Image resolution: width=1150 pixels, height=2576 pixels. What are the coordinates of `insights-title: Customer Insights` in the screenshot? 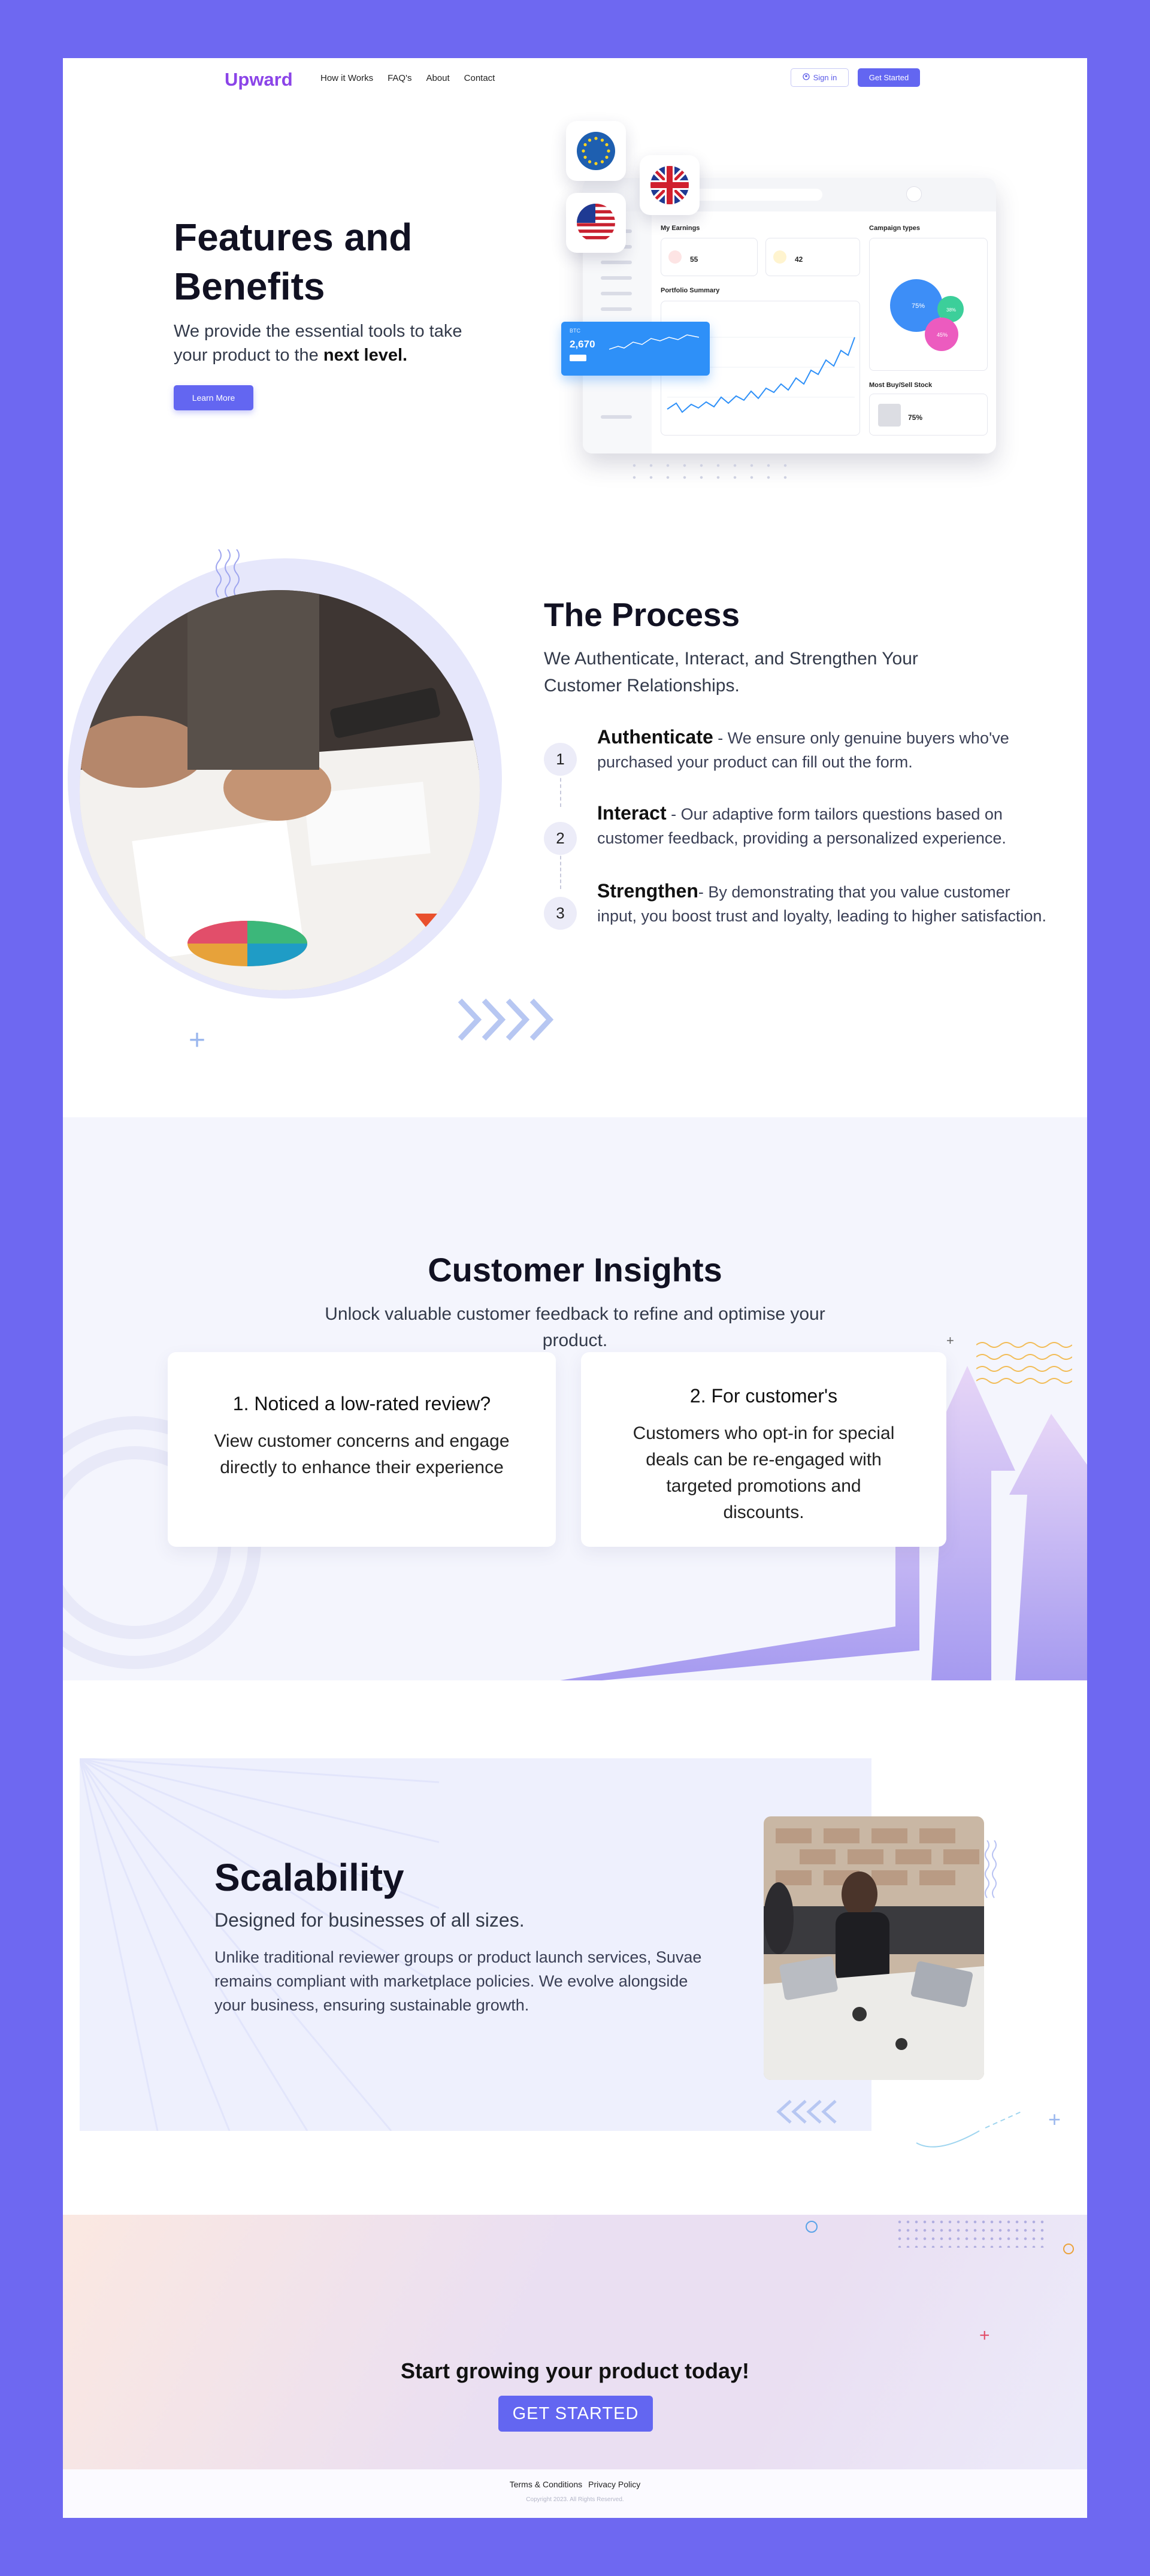 It's located at (575, 1270).